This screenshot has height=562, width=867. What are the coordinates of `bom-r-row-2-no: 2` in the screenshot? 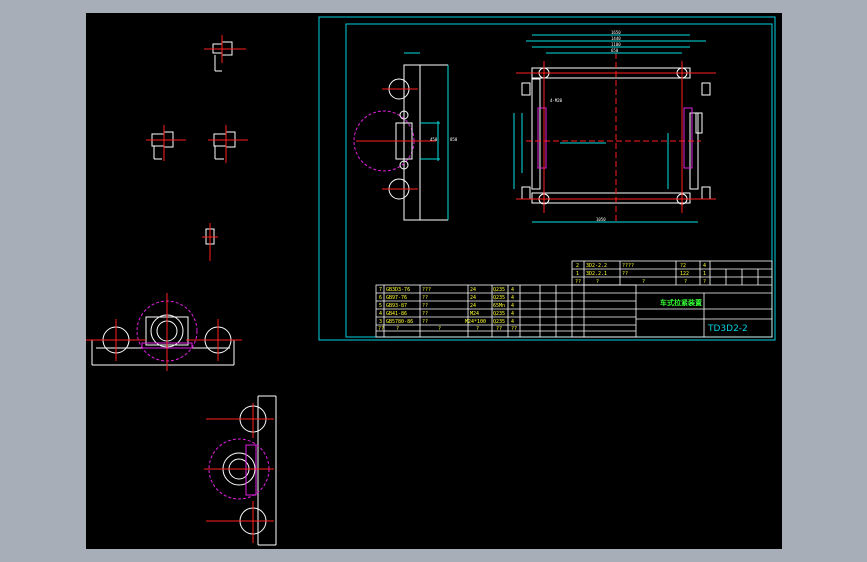 It's located at (577, 266).